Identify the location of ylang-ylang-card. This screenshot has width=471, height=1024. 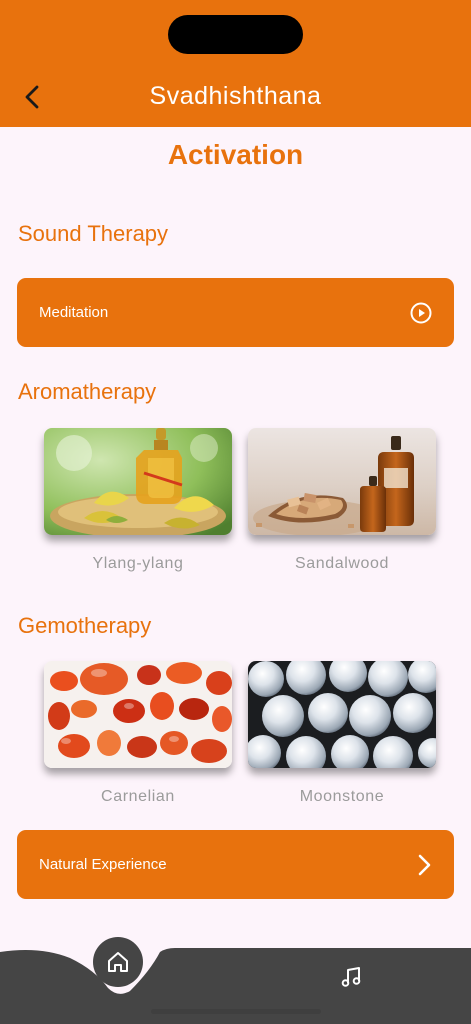
(138, 481).